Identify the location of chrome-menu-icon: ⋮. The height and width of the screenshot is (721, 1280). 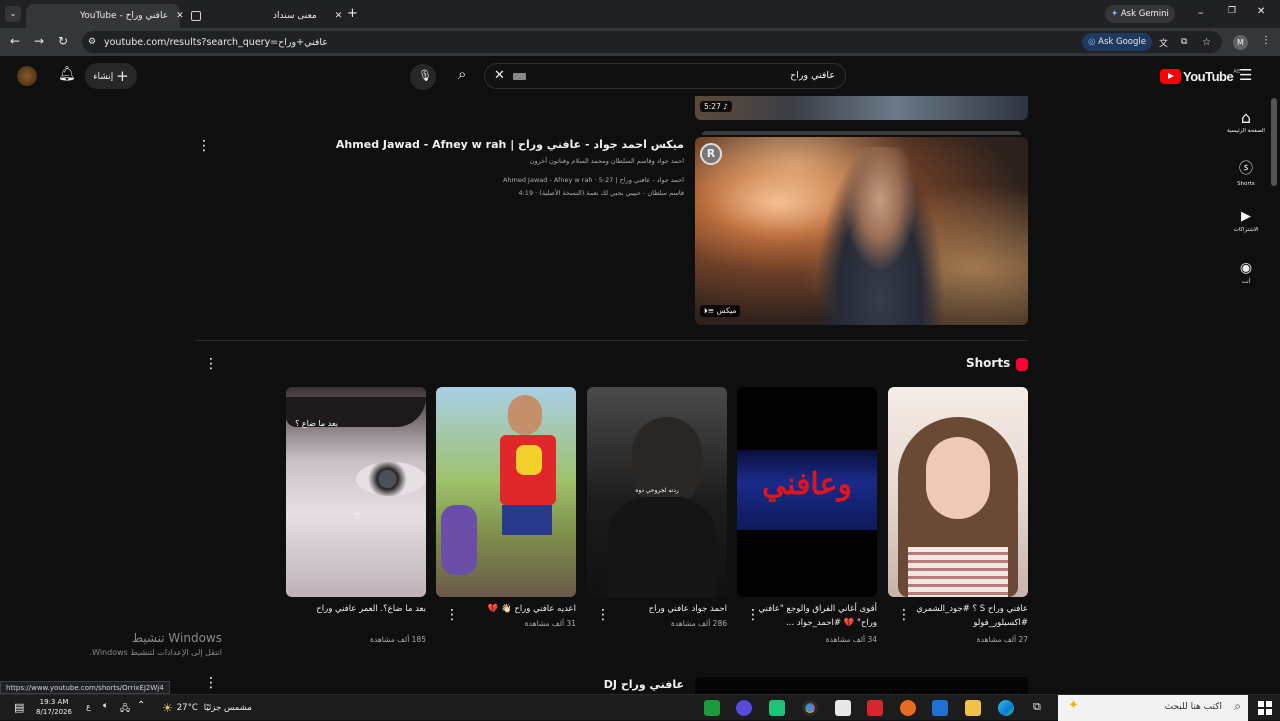
(1266, 40).